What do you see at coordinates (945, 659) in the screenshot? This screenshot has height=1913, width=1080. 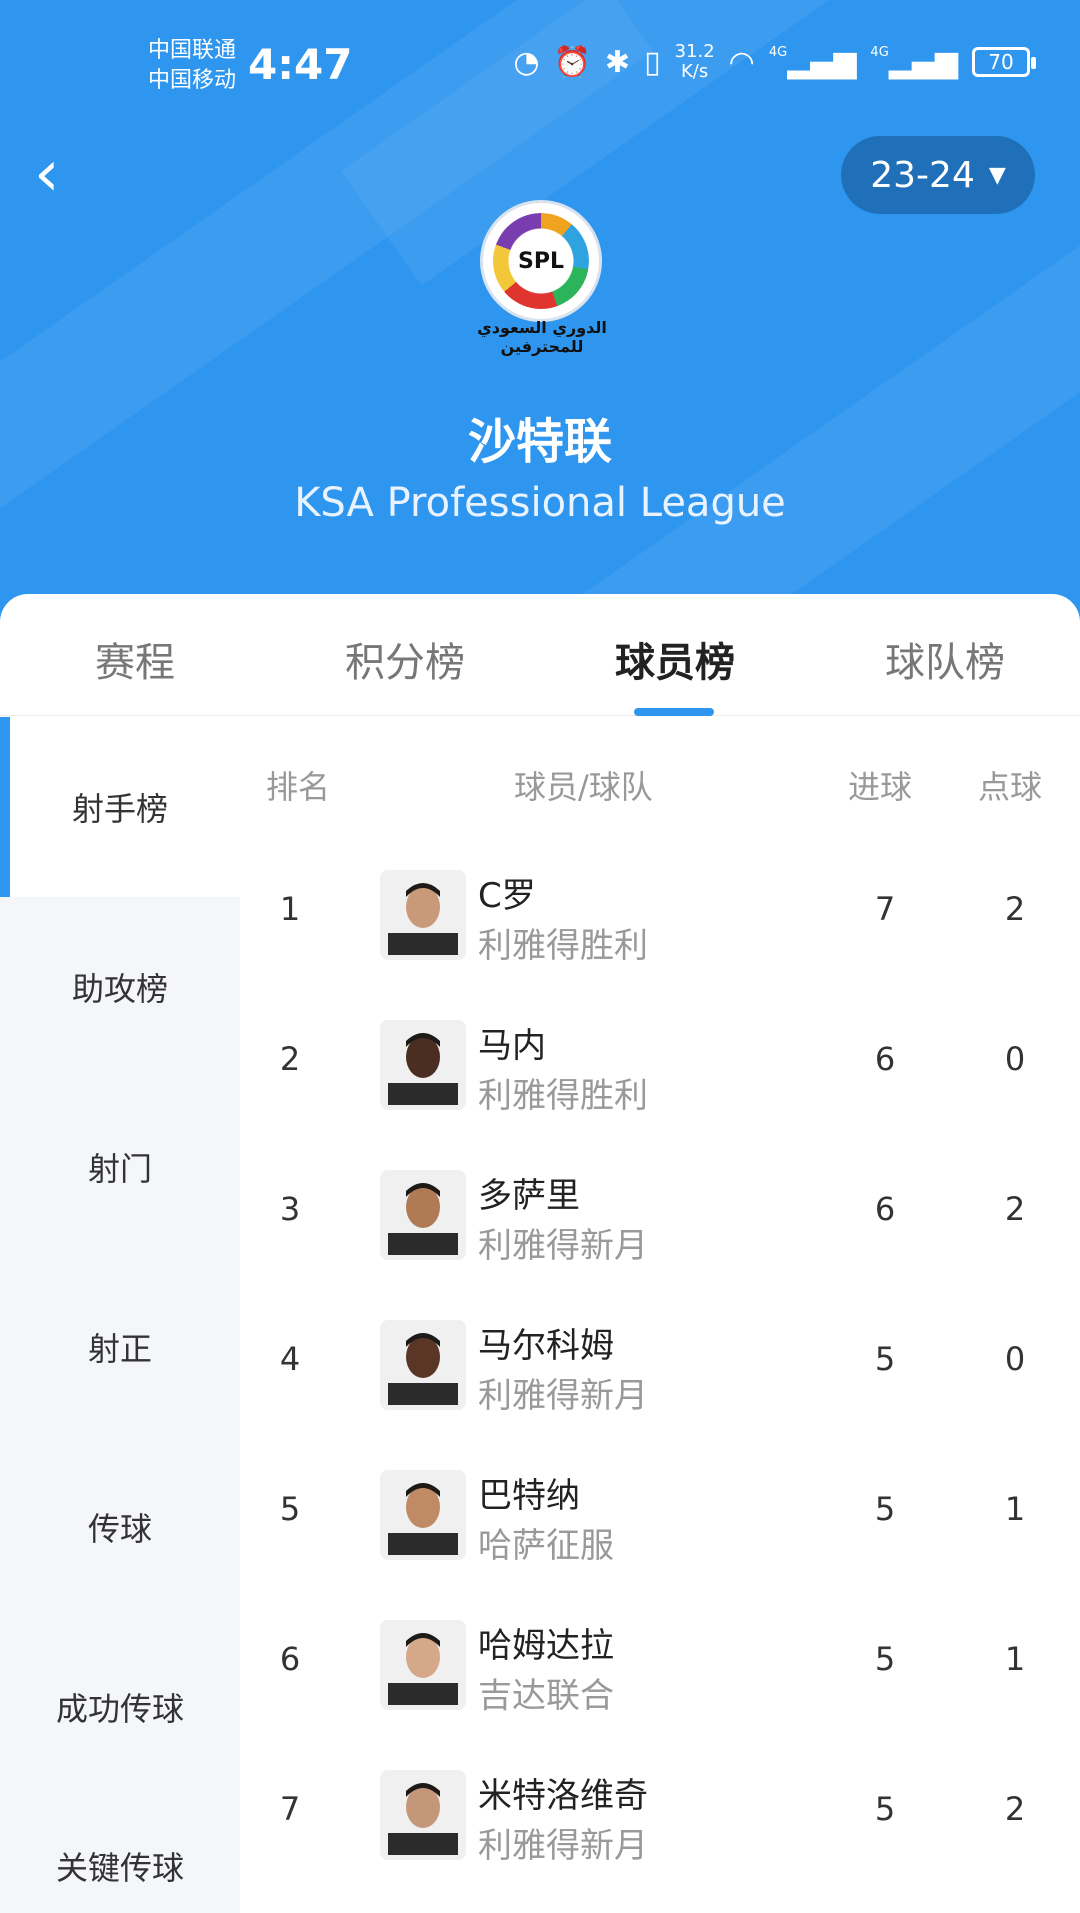 I see `tab-team-rankings: 球队榜` at bounding box center [945, 659].